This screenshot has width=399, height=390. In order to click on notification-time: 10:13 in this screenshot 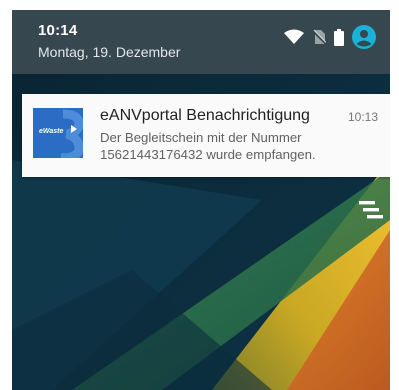, I will do `click(362, 117)`.